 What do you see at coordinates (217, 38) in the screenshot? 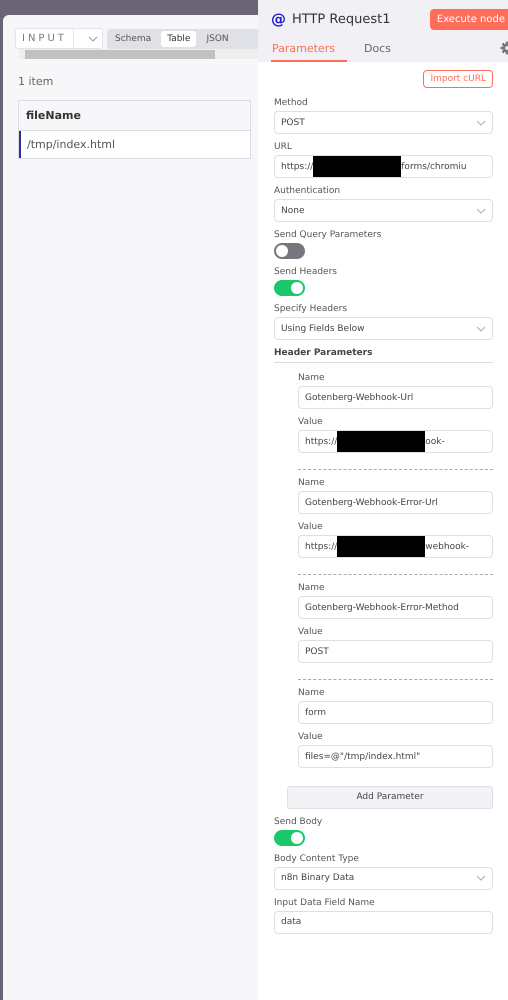
I see `view-tab: JSON` at bounding box center [217, 38].